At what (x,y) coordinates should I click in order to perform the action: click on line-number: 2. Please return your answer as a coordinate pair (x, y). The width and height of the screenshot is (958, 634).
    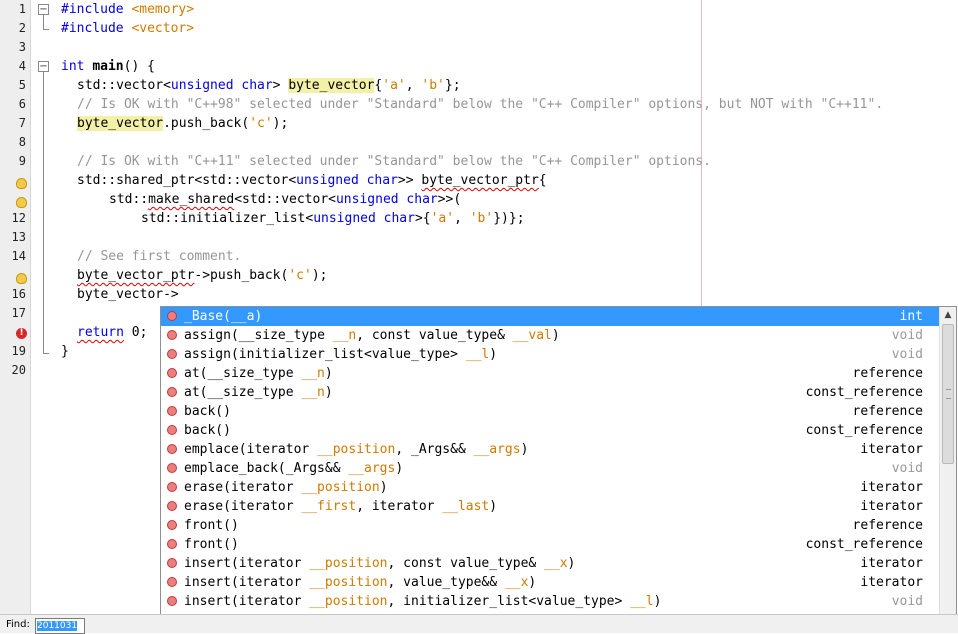
    Looking at the image, I should click on (22, 28).